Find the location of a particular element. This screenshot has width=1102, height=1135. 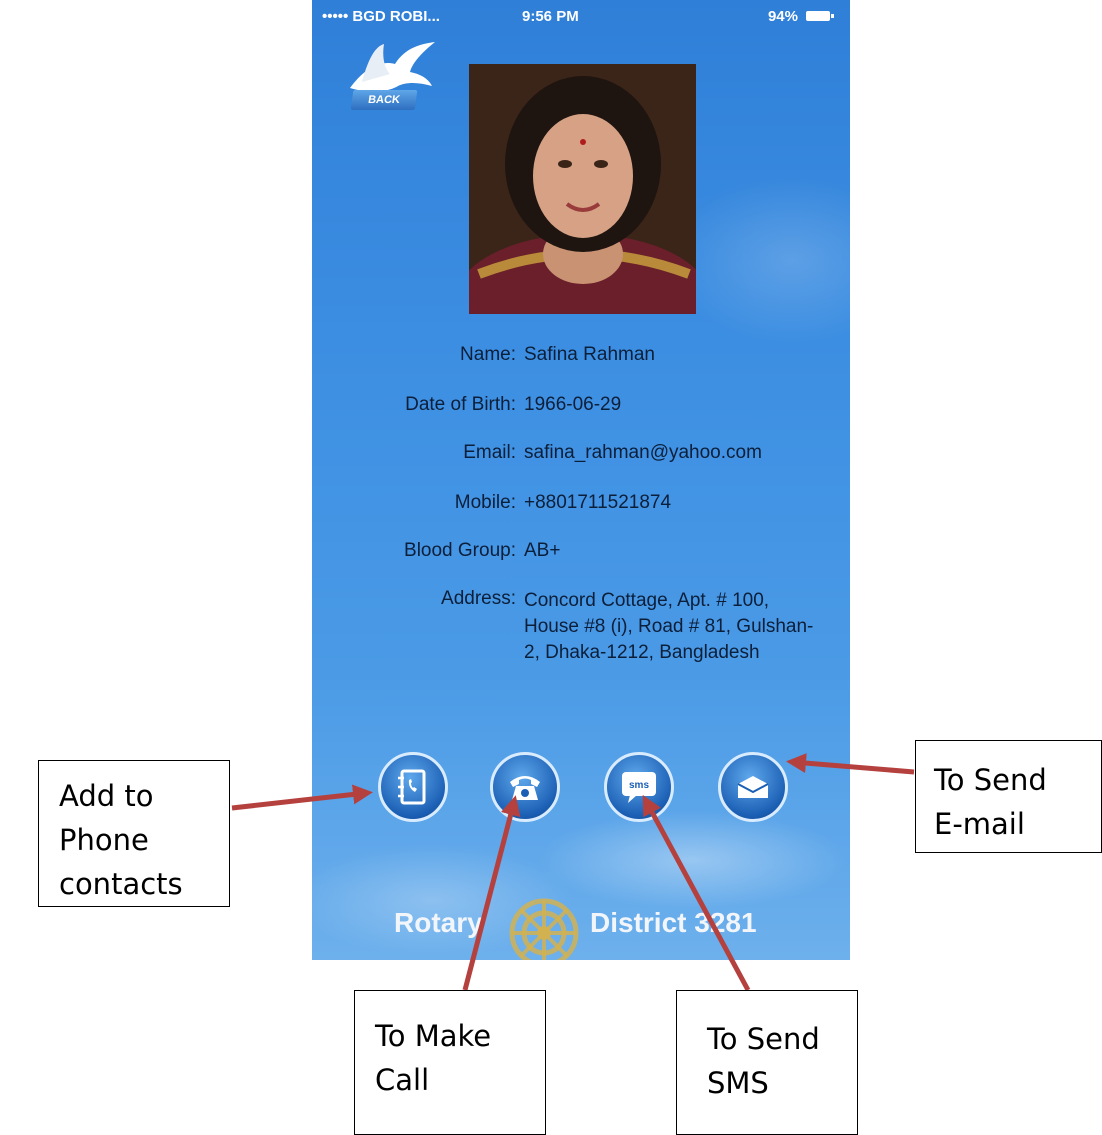

callout-send-sms: To Send SMS is located at coordinates (767, 1062).